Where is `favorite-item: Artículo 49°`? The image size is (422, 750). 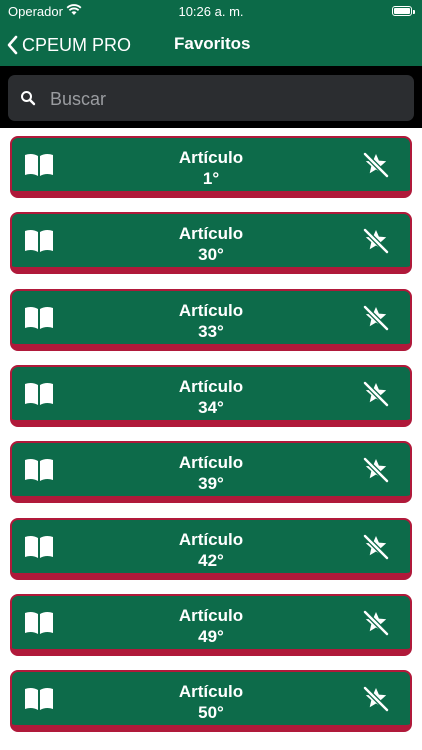 favorite-item: Artículo 49° is located at coordinates (211, 624).